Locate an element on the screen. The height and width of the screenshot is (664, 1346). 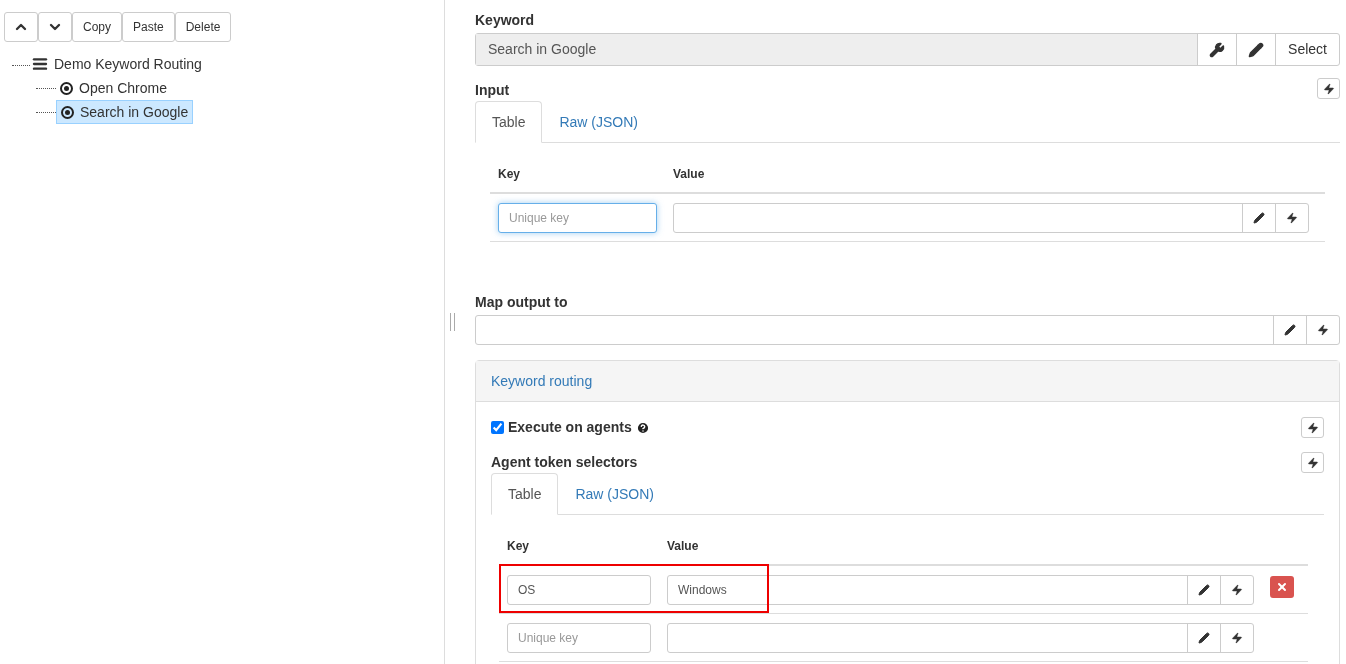
panel-header: Keyword routing is located at coordinates (907, 381).